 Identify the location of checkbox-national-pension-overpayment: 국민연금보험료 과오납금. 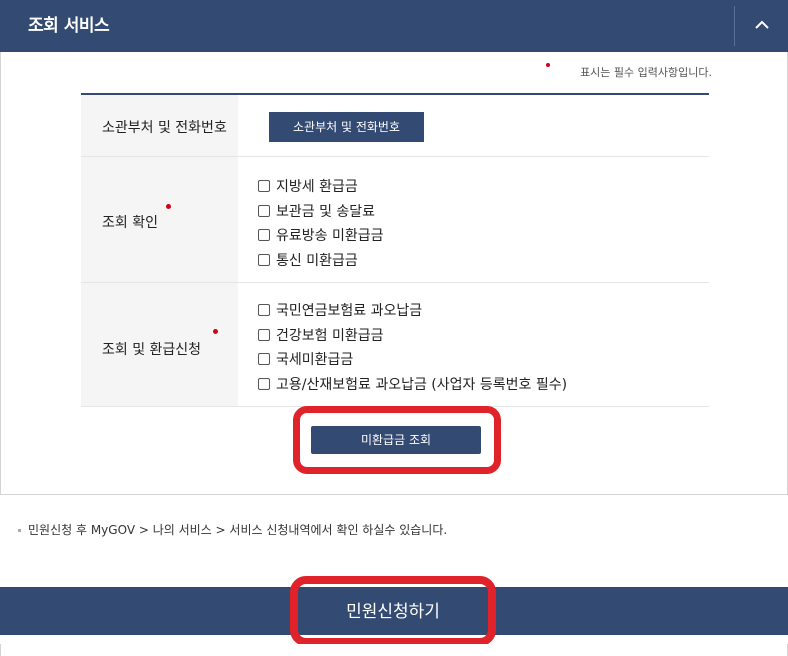
(412, 310).